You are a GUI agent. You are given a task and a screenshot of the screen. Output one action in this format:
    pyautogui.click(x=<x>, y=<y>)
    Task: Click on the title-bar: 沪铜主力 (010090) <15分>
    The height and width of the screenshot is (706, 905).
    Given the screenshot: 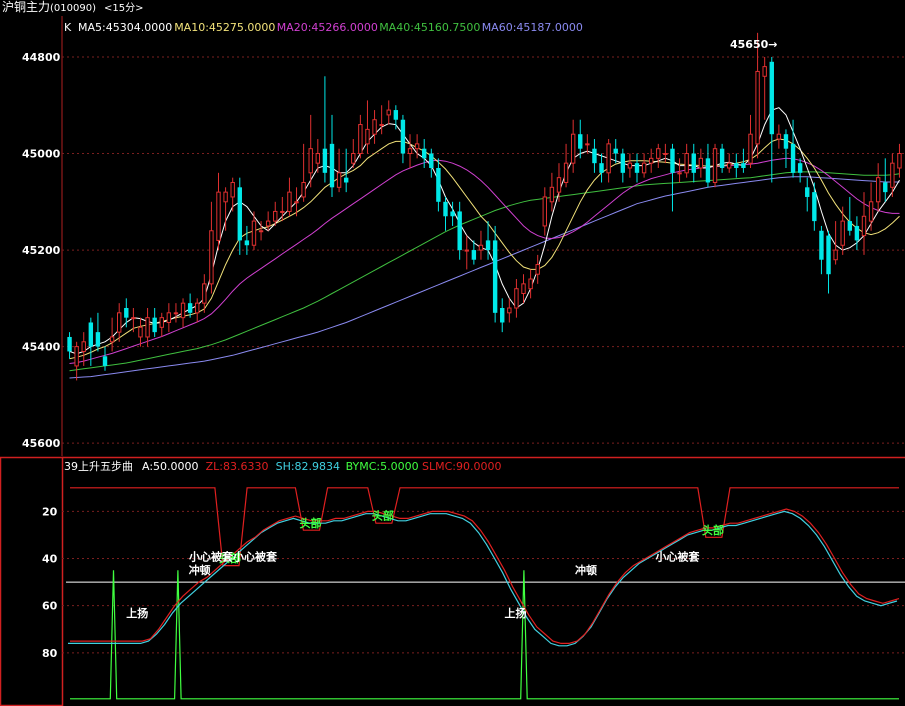 What is the action you would take?
    pyautogui.click(x=72, y=7)
    